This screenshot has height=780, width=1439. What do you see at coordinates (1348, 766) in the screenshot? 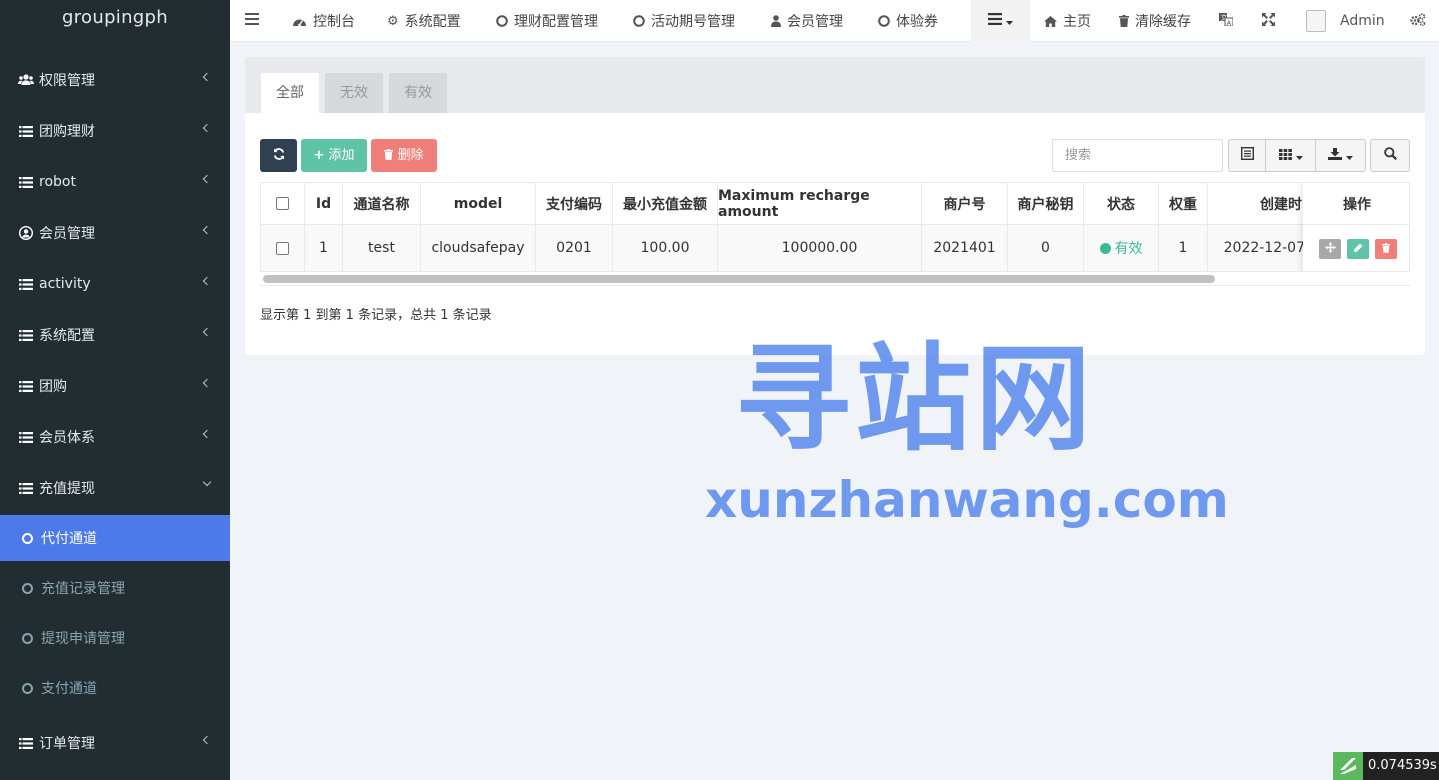
I see `debug-logo-icon` at bounding box center [1348, 766].